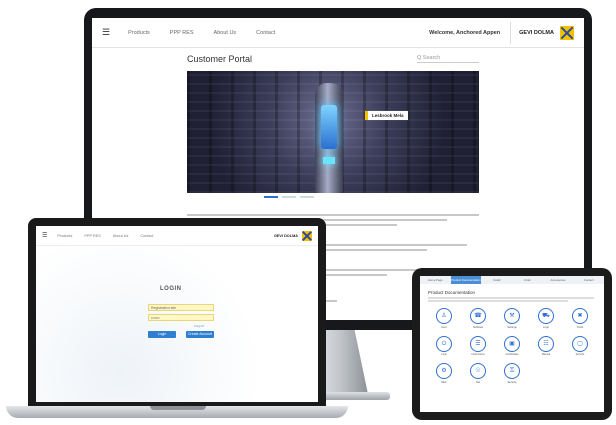 This screenshot has height=425, width=616. I want to click on doc-tile-label: Lock, so click(444, 354).